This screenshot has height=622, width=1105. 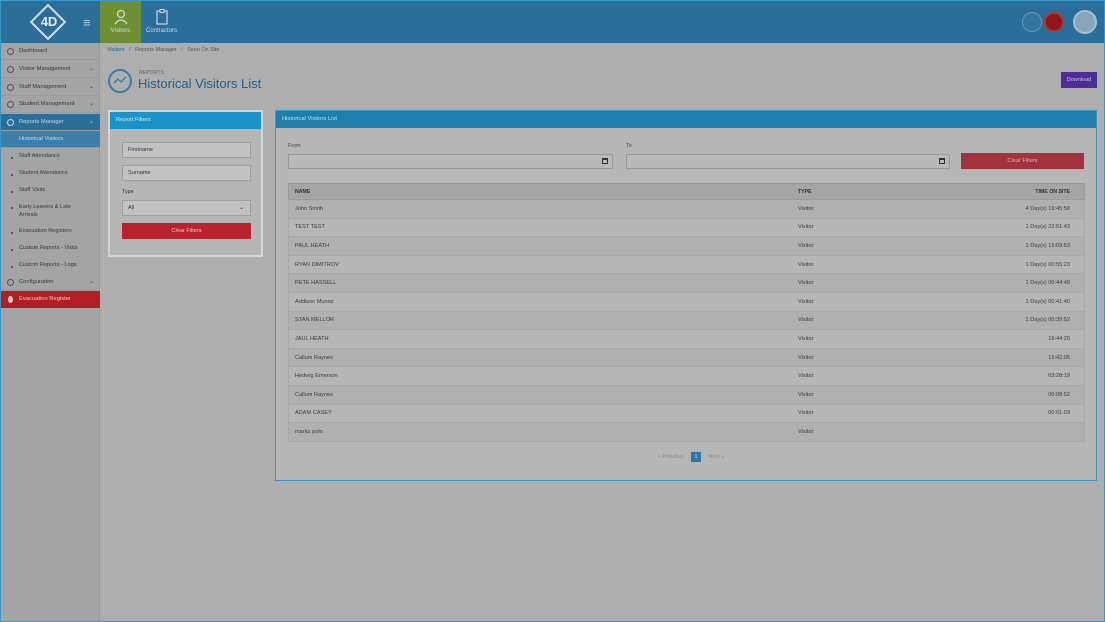 I want to click on tab-contractors: Contractors, so click(x=161, y=22).